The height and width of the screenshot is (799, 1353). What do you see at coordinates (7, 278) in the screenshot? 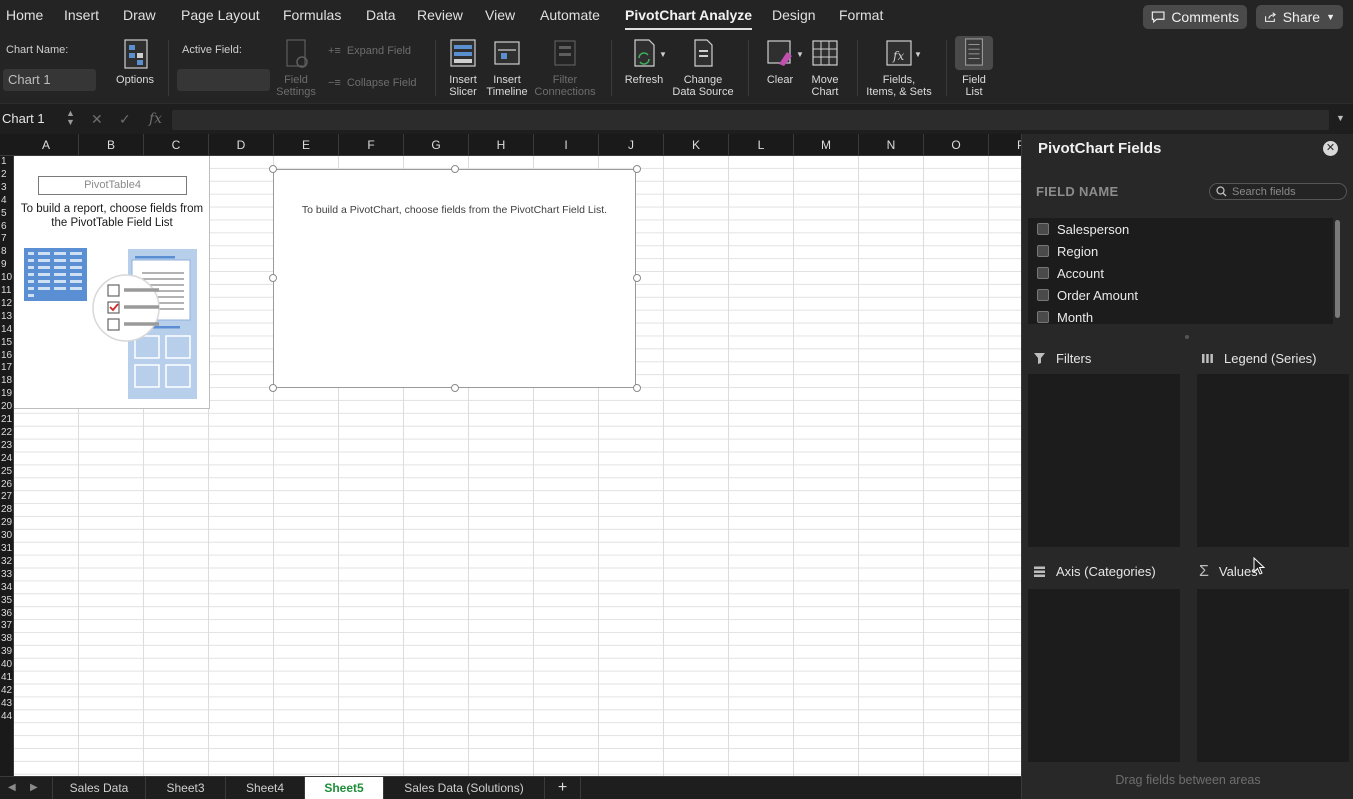
I see `row-header: 10` at bounding box center [7, 278].